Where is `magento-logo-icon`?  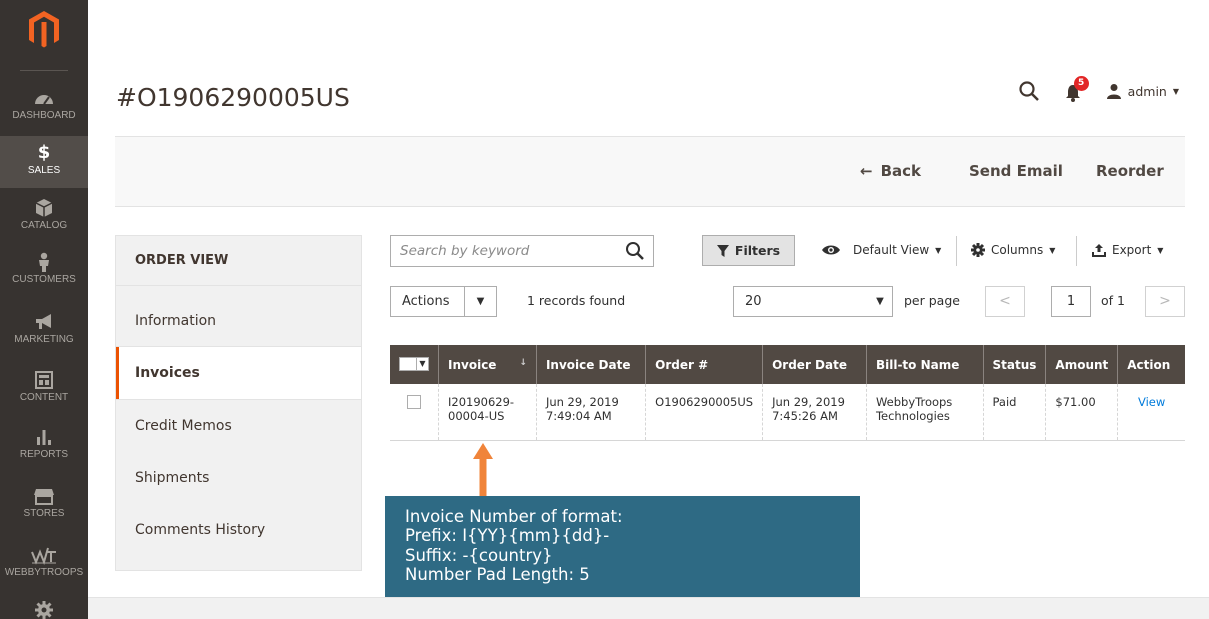 magento-logo-icon is located at coordinates (44, 30).